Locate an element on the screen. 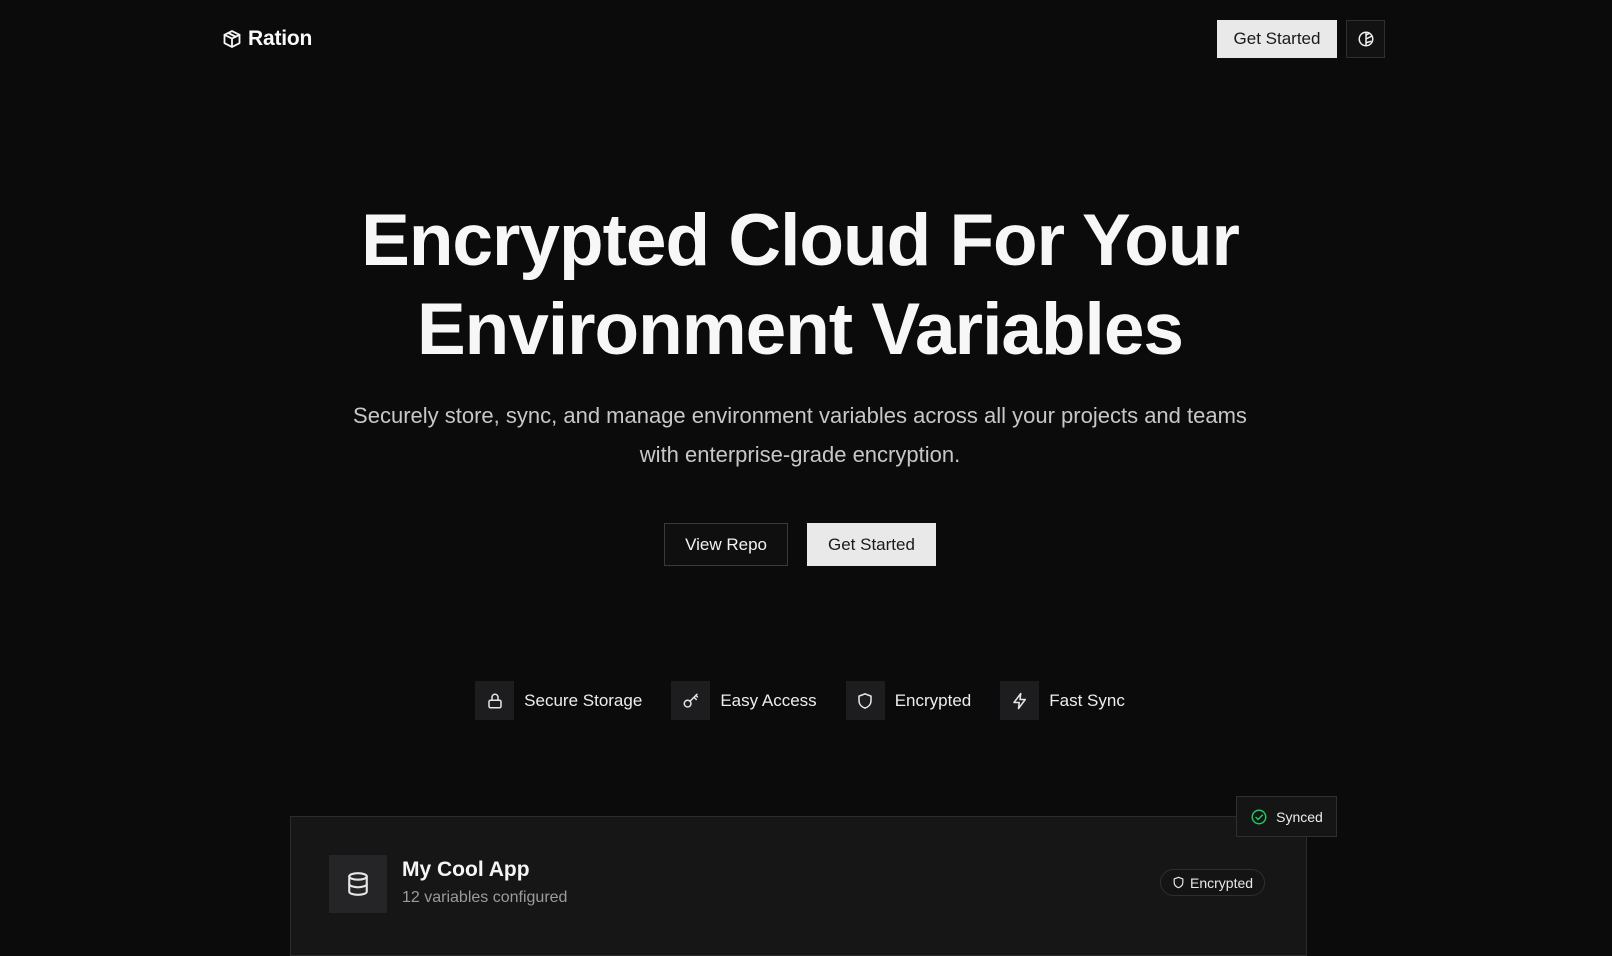 This screenshot has width=1612, height=956. app-variable-count: 12 variables configured is located at coordinates (485, 897).